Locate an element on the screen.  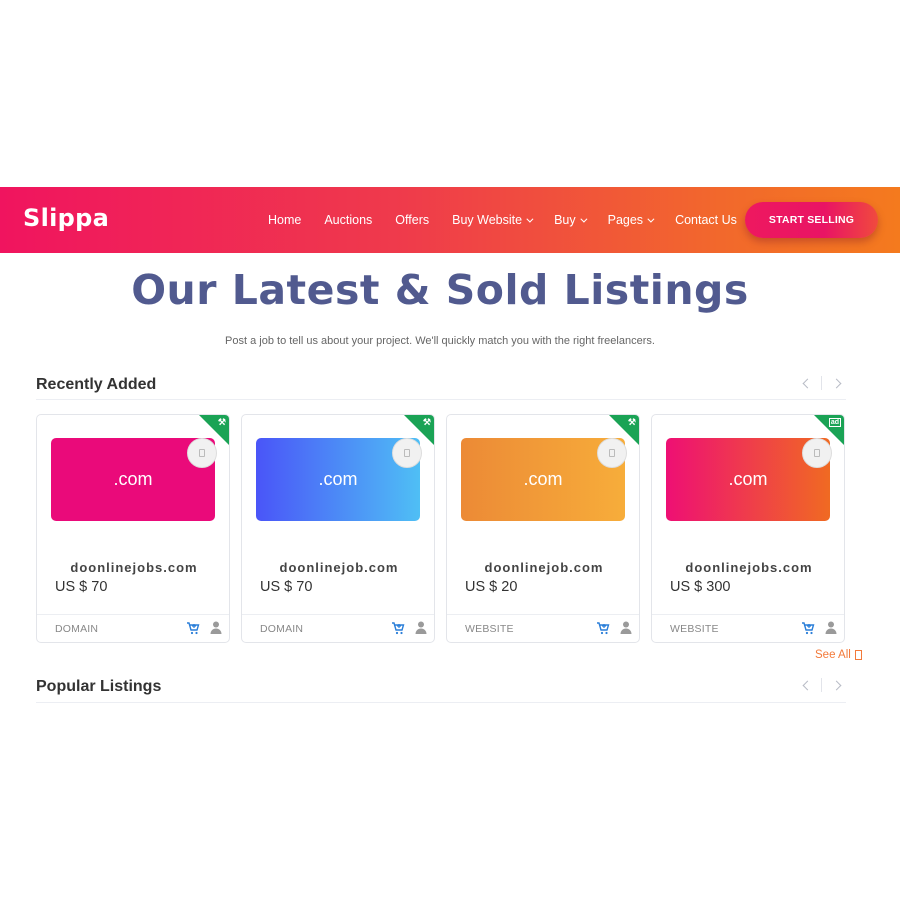
ad-icon: ad is located at coordinates (834, 422).